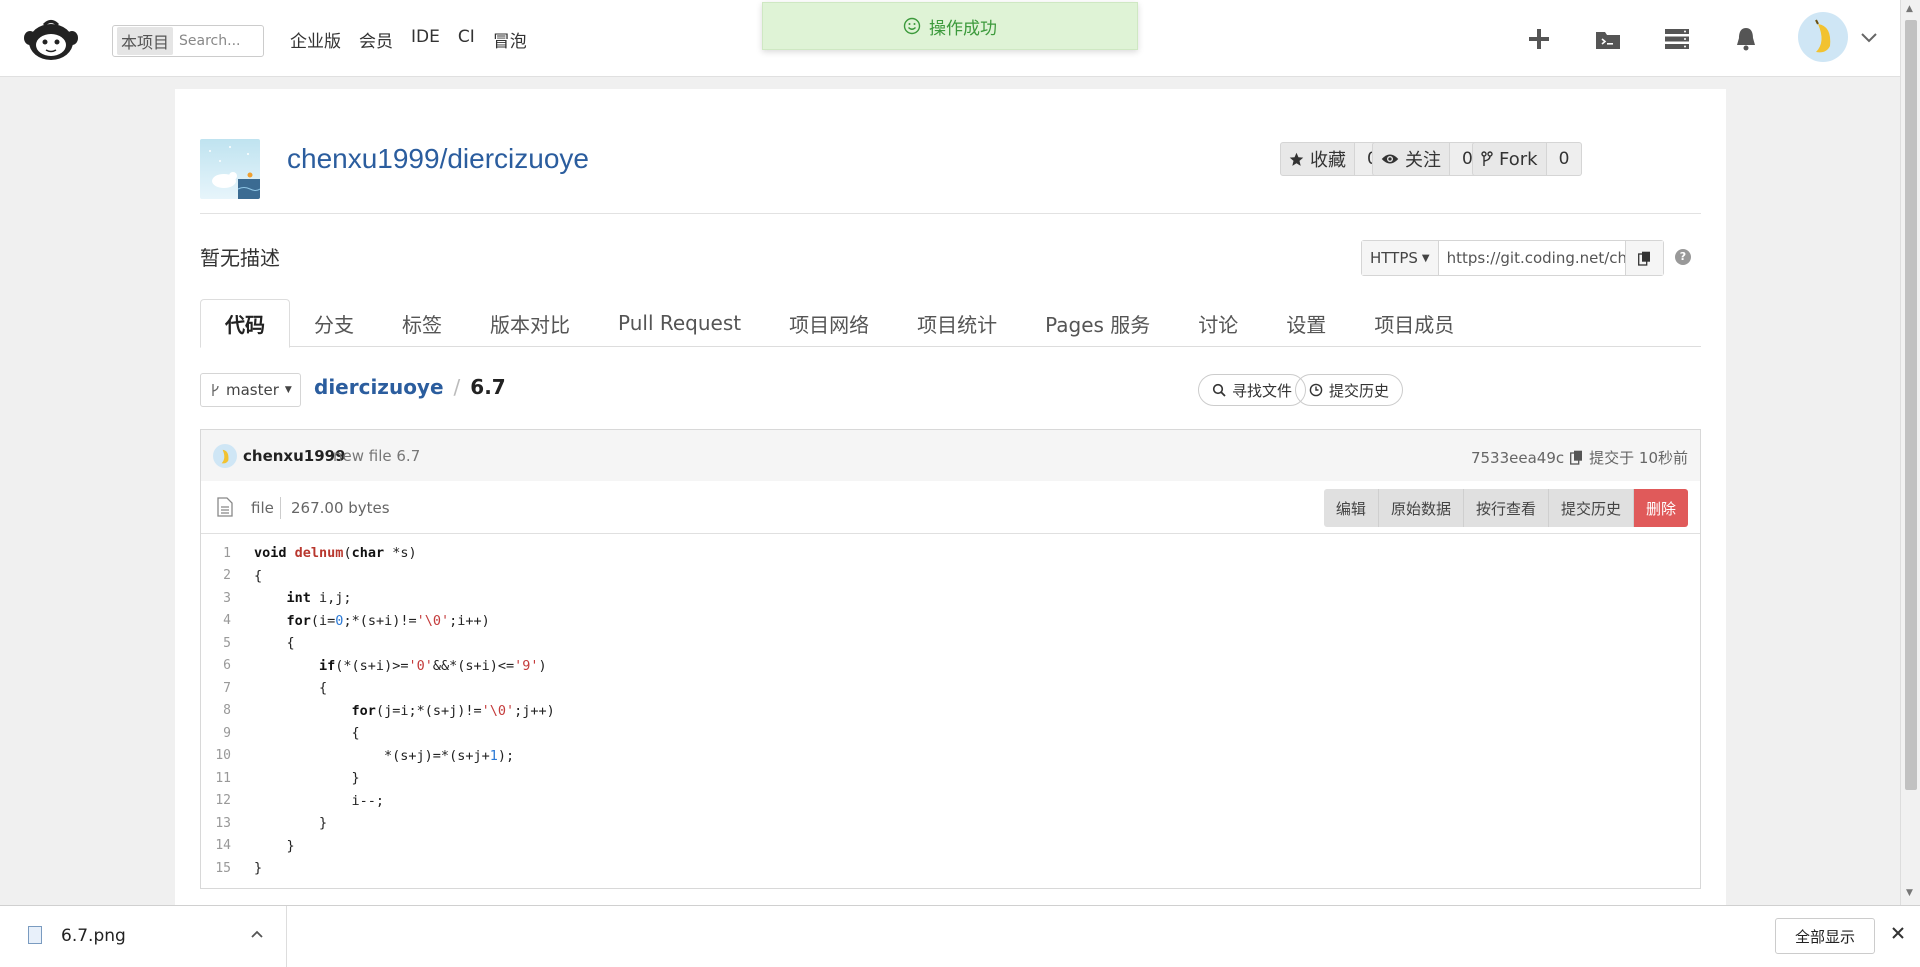 Image resolution: width=1920 pixels, height=967 pixels. I want to click on watch-button: 关注, so click(1411, 159).